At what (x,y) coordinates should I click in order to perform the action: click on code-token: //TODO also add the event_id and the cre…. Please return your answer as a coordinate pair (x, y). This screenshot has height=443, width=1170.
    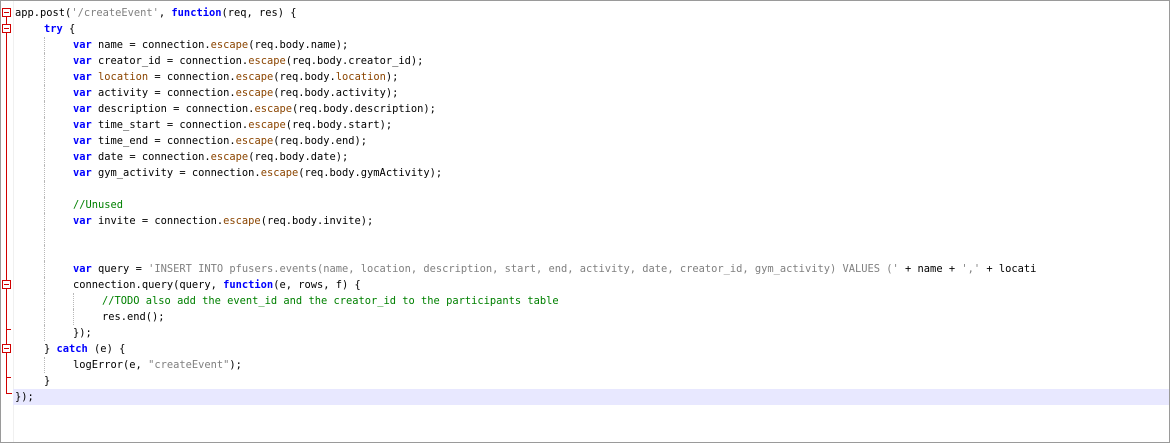
    Looking at the image, I should click on (330, 301).